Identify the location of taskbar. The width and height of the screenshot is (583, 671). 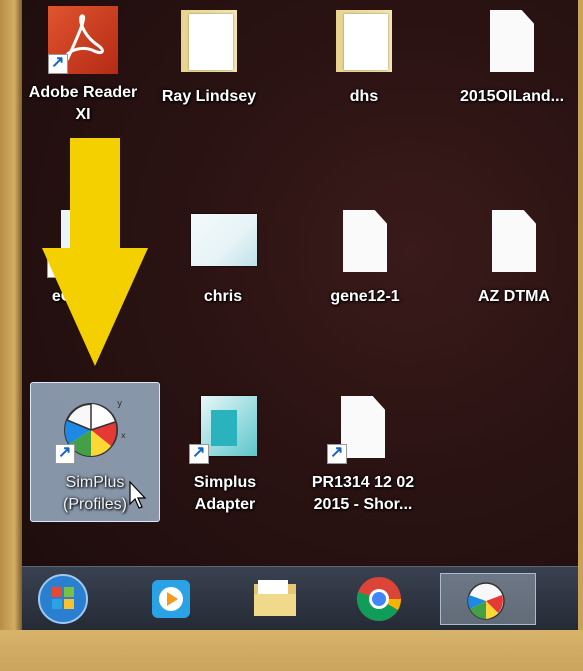
(300, 598).